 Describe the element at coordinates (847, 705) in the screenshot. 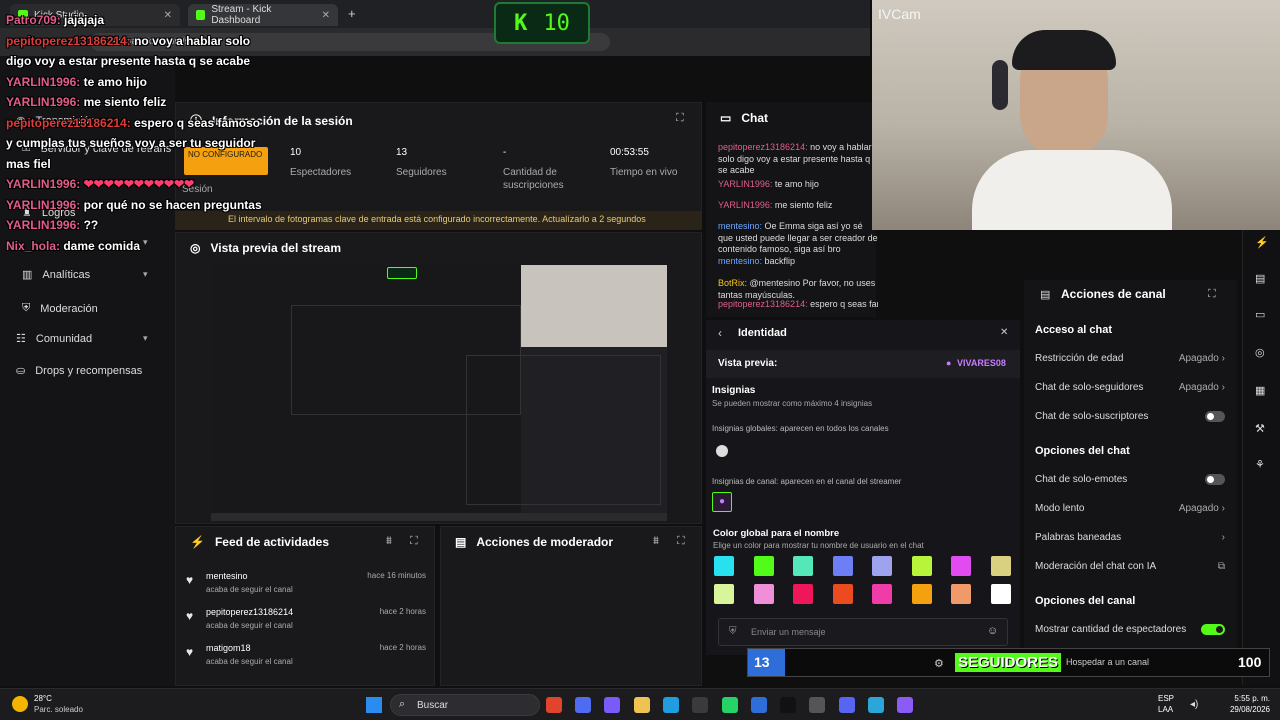

I see `discord-icon` at that location.